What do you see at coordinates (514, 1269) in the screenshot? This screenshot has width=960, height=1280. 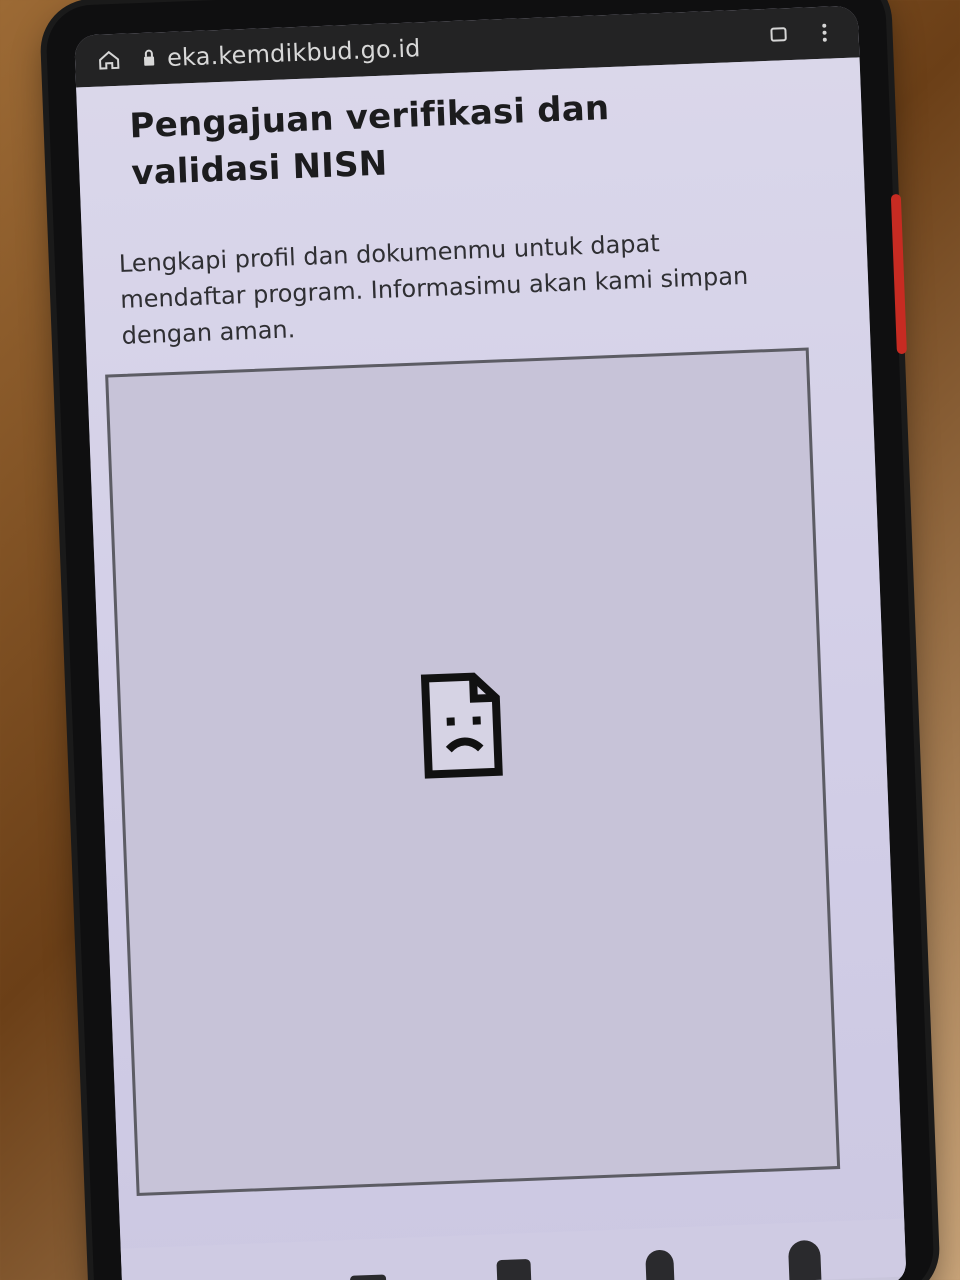 I see `clipboard-icon` at bounding box center [514, 1269].